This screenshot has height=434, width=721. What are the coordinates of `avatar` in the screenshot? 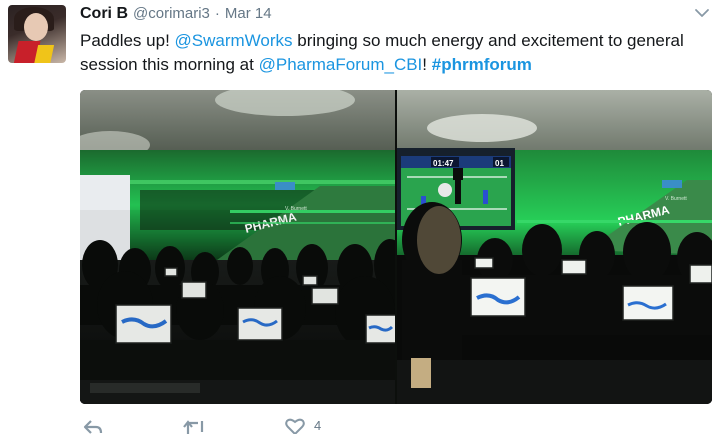 It's located at (37, 34).